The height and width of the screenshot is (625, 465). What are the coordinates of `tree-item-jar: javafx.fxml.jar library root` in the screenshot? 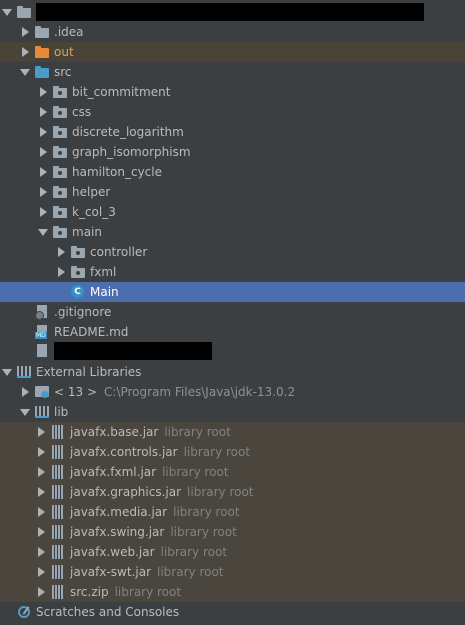 It's located at (232, 472).